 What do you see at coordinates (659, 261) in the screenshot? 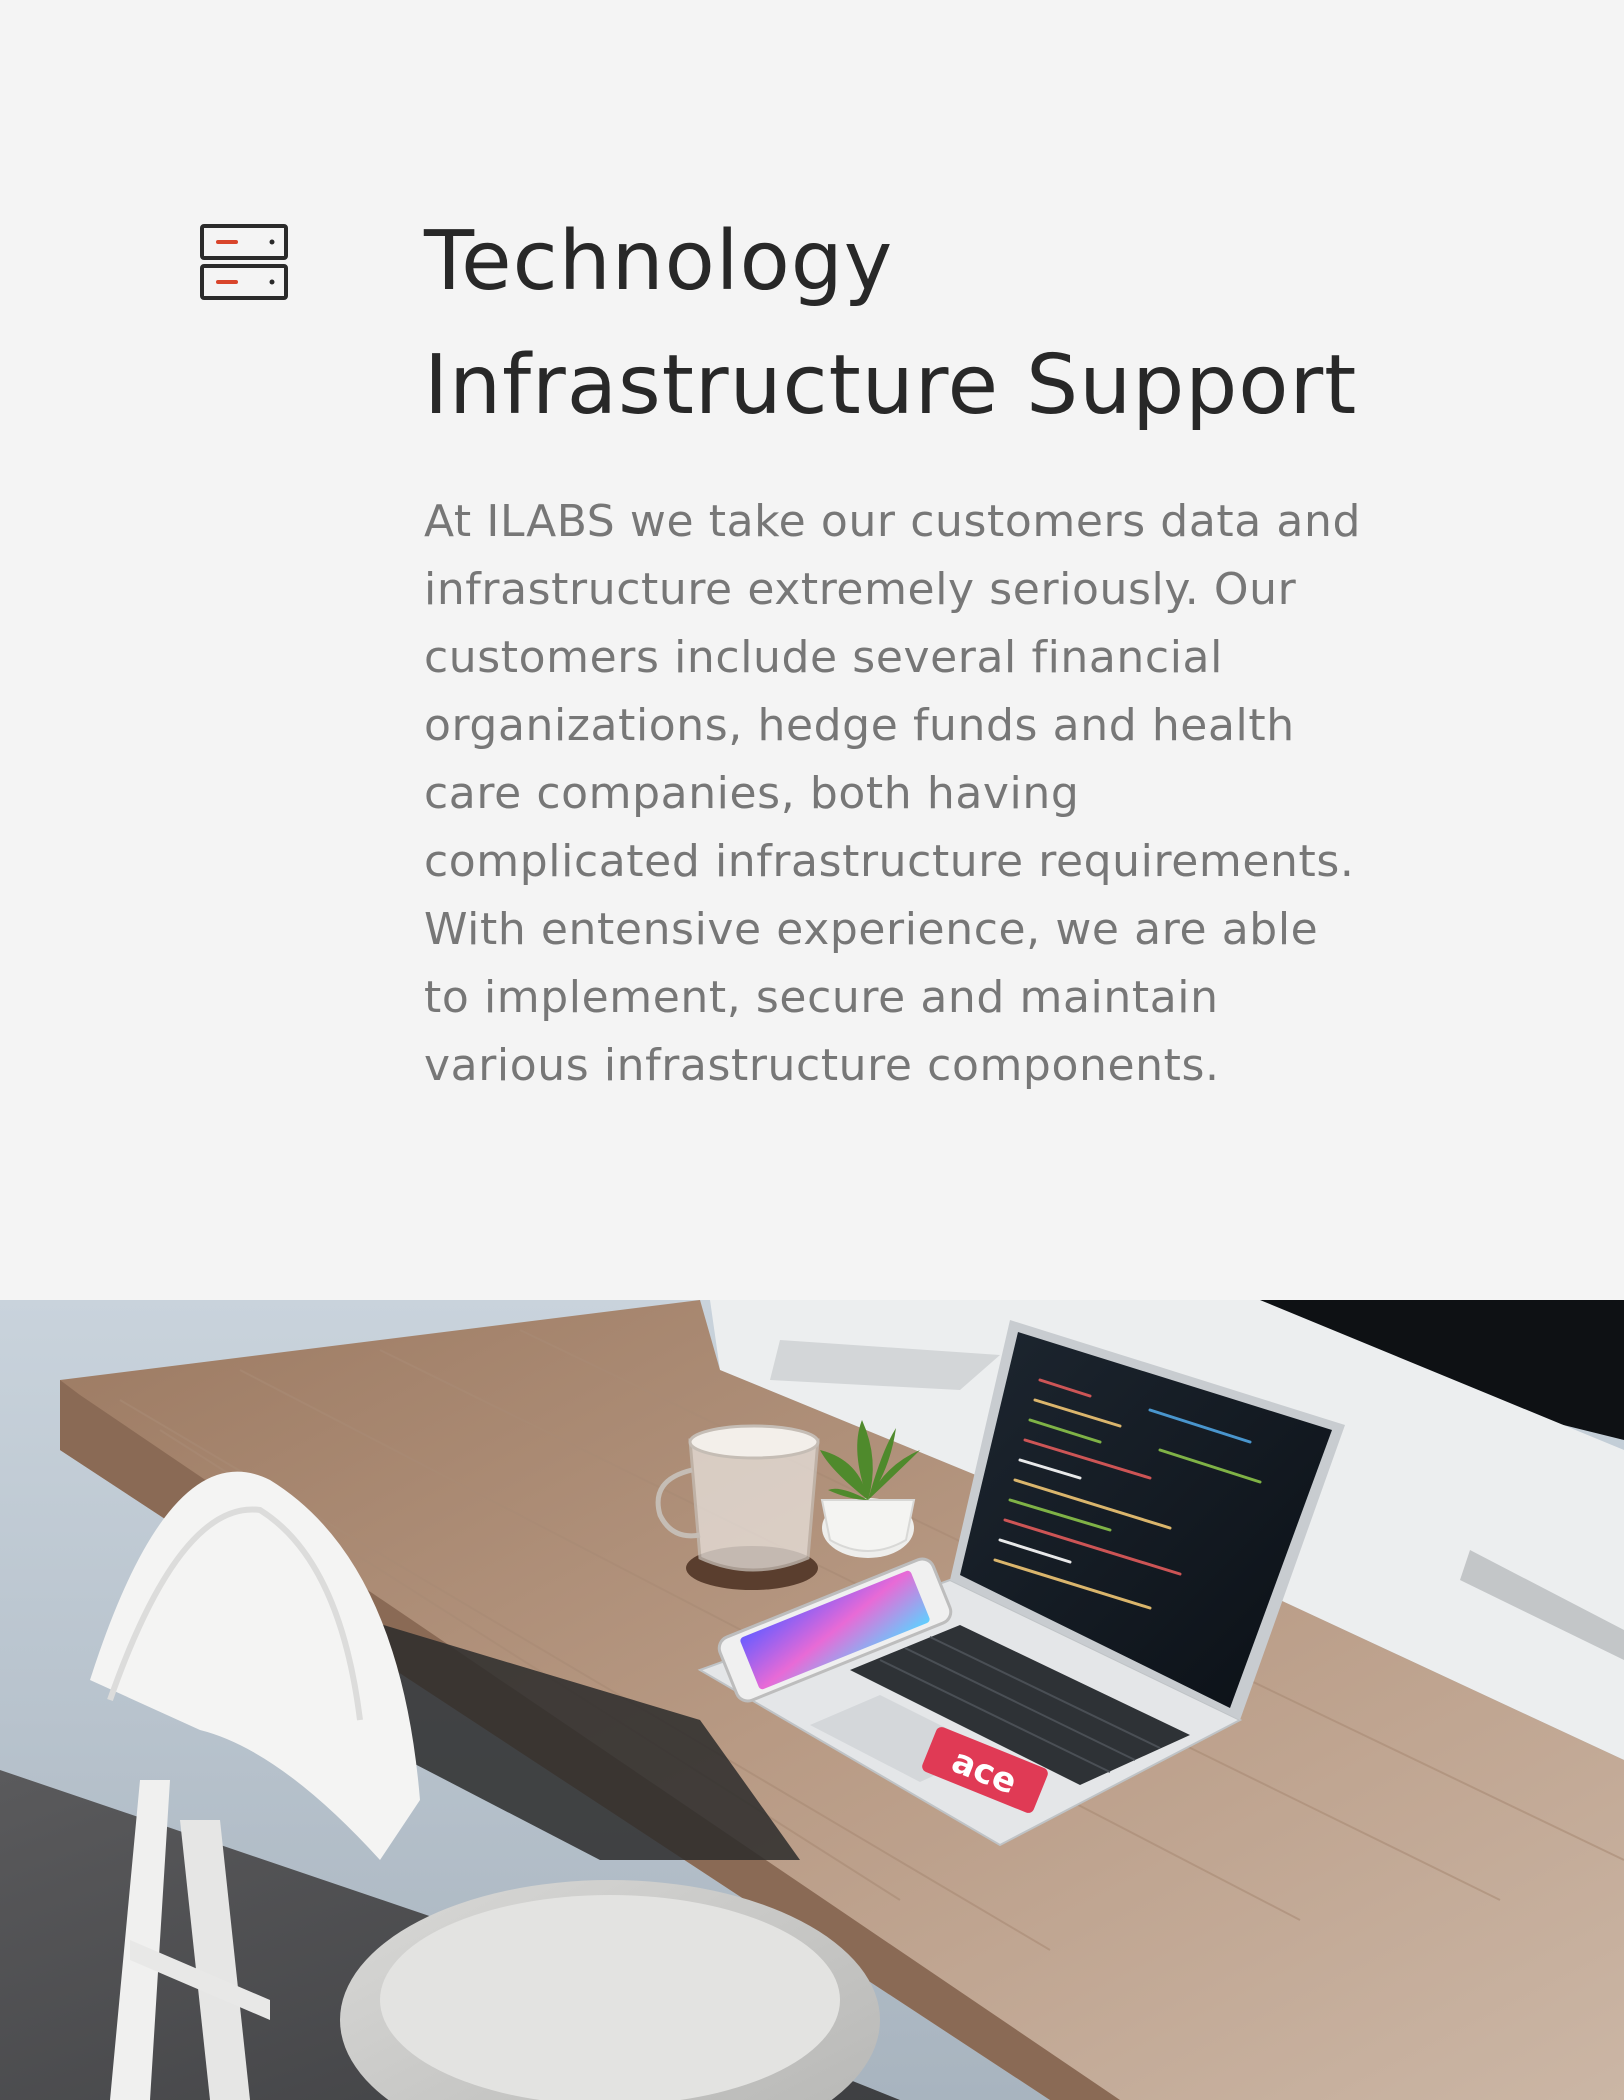
I see `section-title-line: Technology` at bounding box center [659, 261].